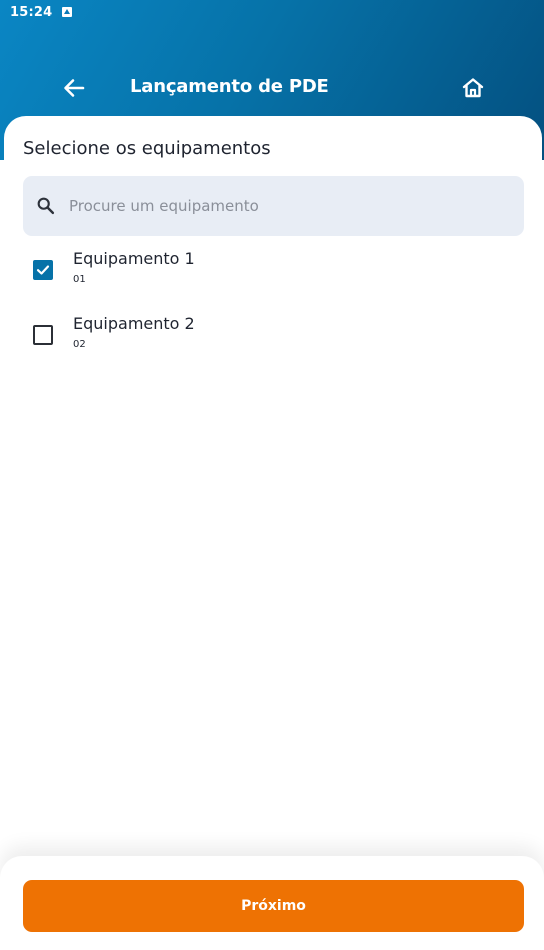 The width and height of the screenshot is (544, 950). What do you see at coordinates (79, 279) in the screenshot?
I see `equipment-code: 01` at bounding box center [79, 279].